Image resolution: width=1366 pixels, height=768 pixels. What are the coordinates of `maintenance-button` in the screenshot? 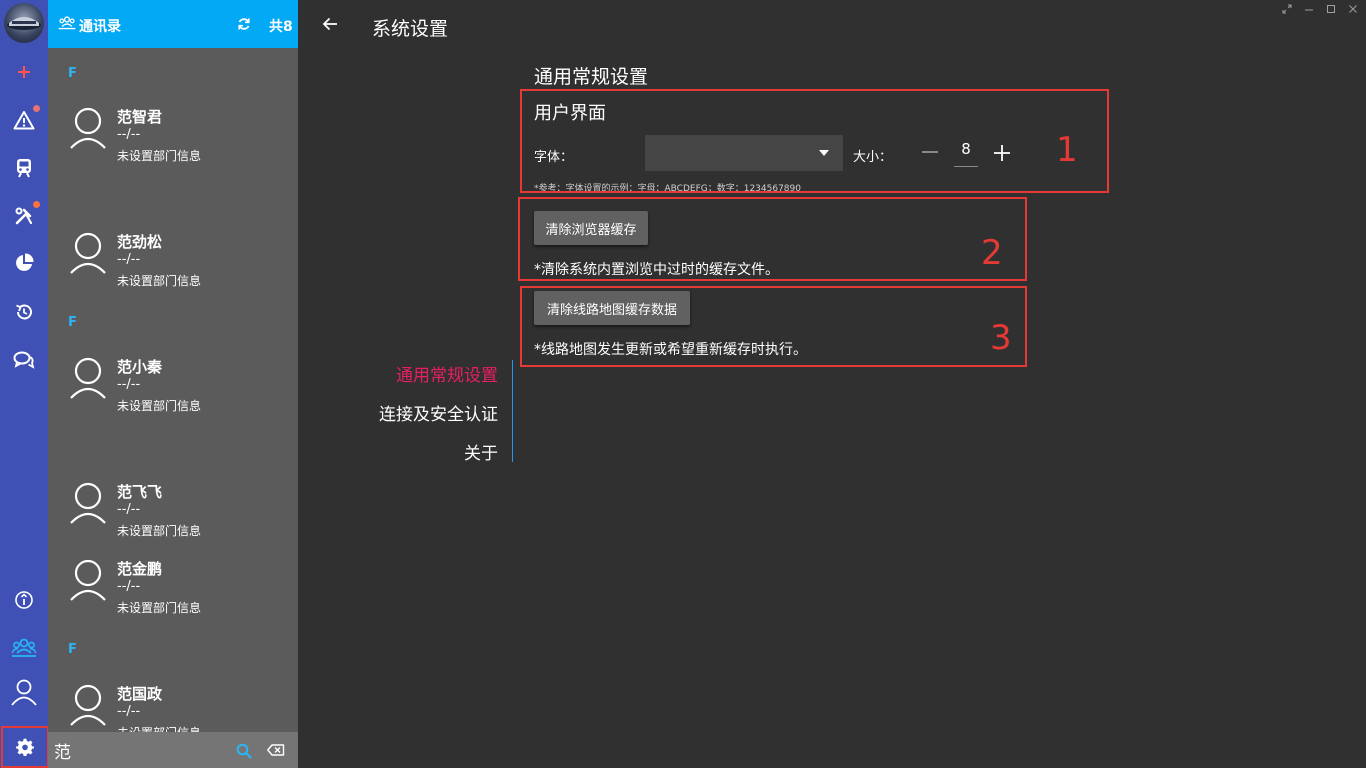 It's located at (24, 216).